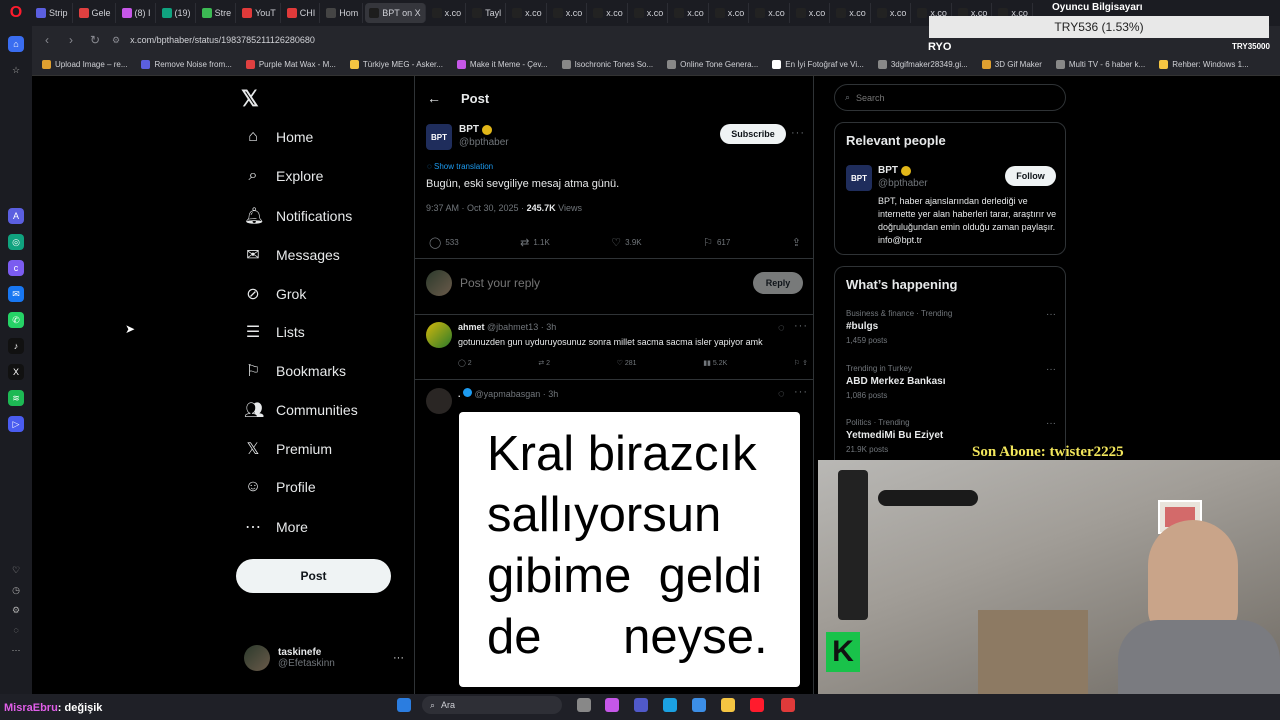  Describe the element at coordinates (16, 70) in the screenshot. I see `bookmark-sidebar-icon: ☆` at that location.